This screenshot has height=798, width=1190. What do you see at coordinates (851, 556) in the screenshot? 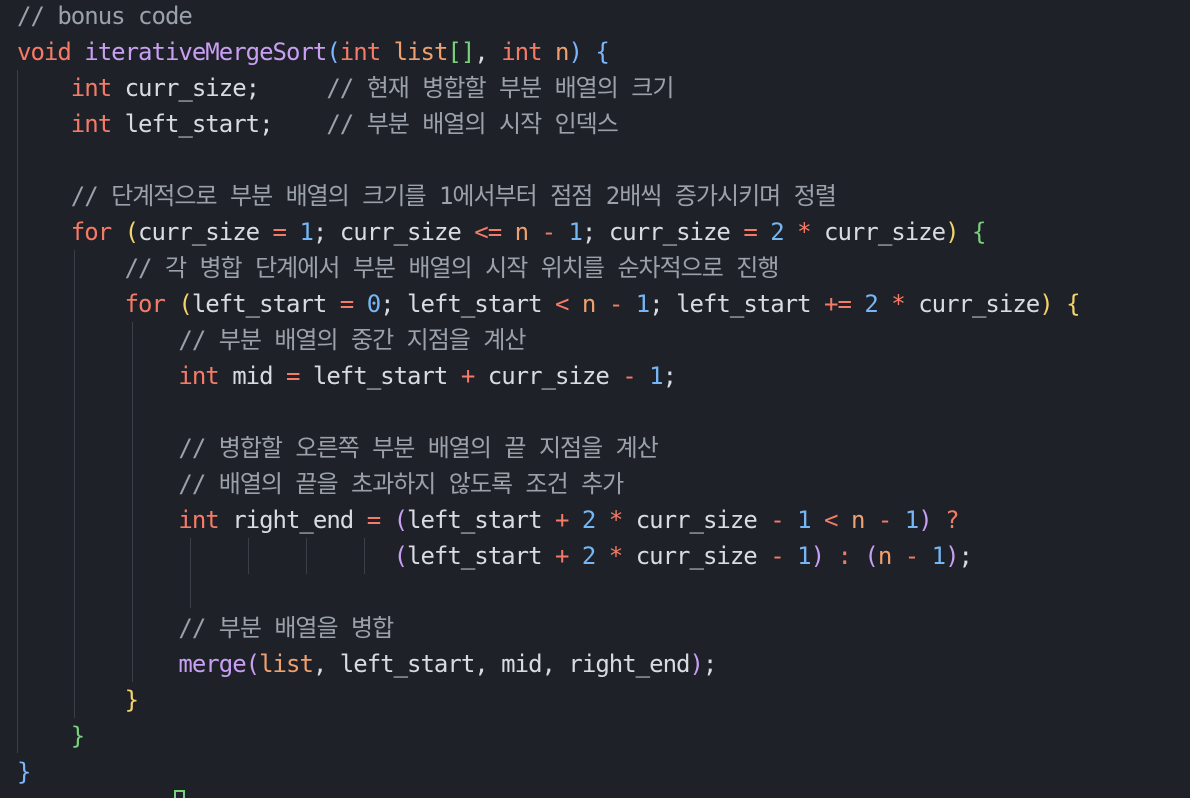
I see `code-token: :` at bounding box center [851, 556].